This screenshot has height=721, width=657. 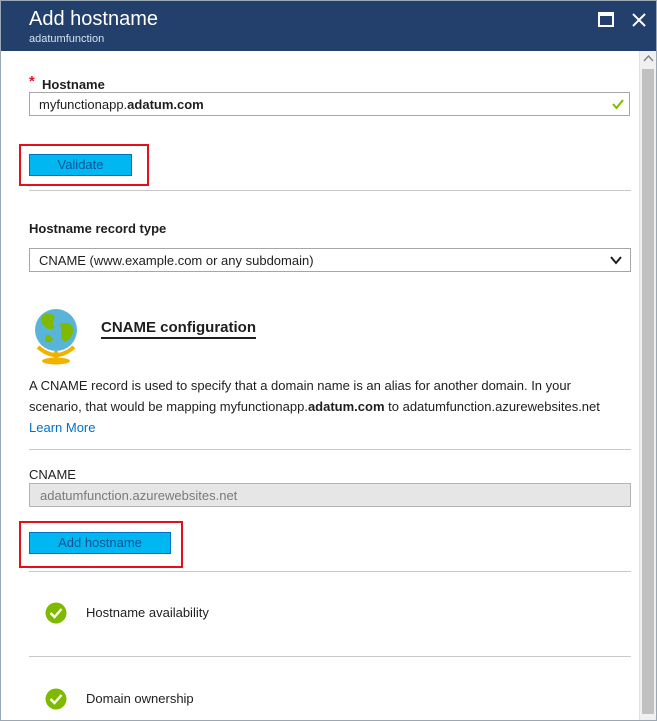 What do you see at coordinates (616, 260) in the screenshot?
I see `chevron-down-icon` at bounding box center [616, 260].